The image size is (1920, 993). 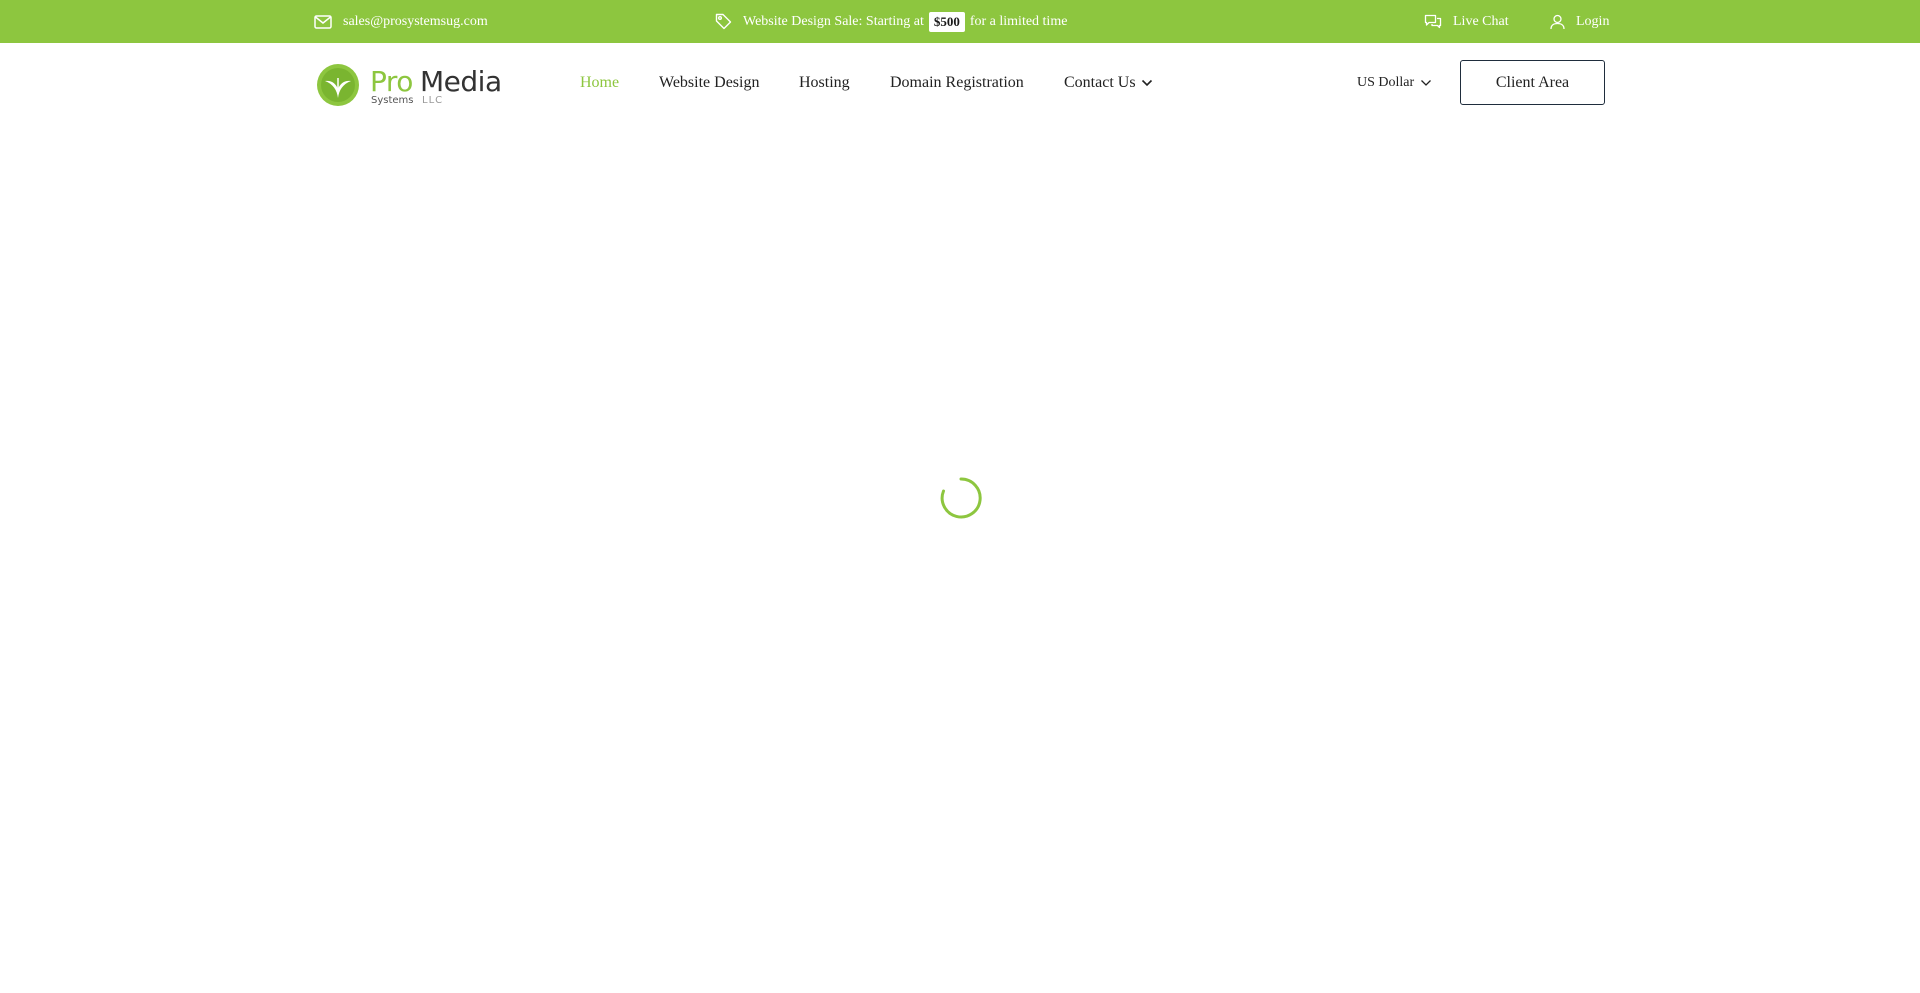 I want to click on nav-hosting-link: Hosting, so click(x=824, y=83).